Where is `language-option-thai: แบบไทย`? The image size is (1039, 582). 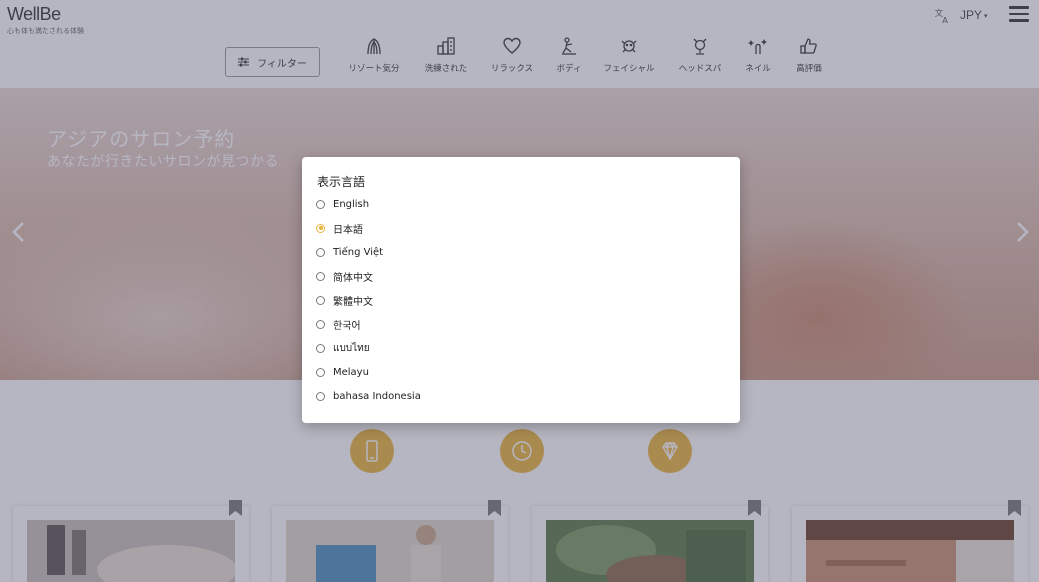 language-option-thai: แบบไทย is located at coordinates (343, 348).